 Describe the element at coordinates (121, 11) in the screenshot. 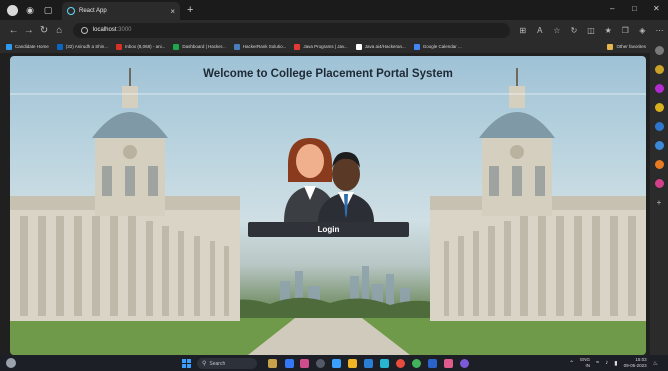

I see `tab-react-app: React App ×` at that location.